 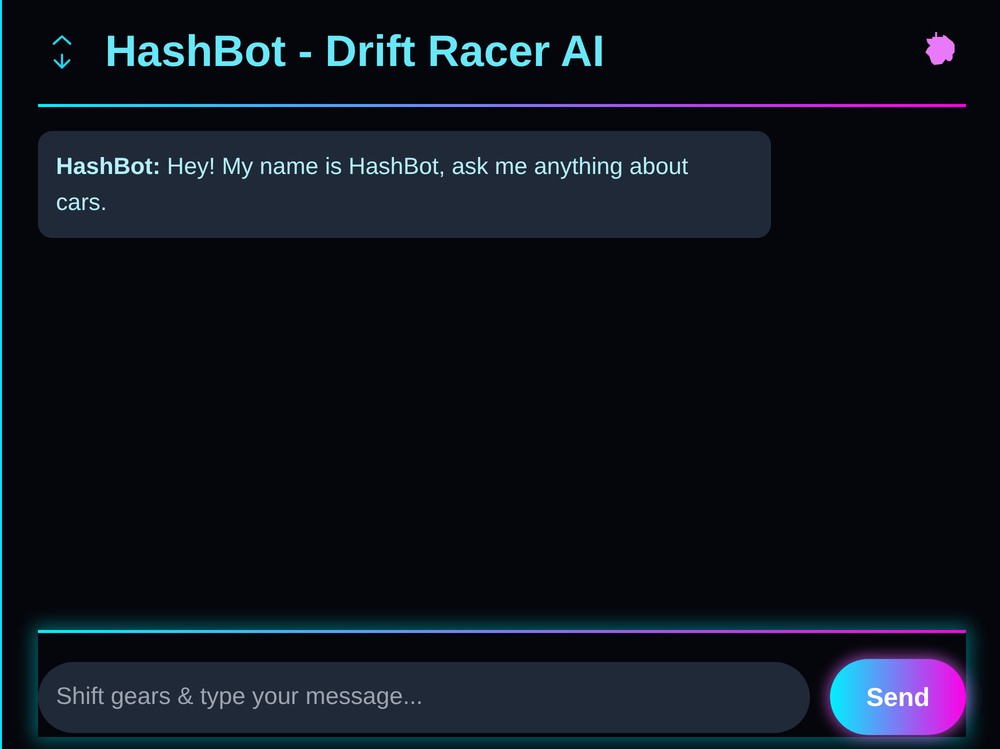 What do you see at coordinates (62, 52) in the screenshot?
I see `up-down-arrows-icon` at bounding box center [62, 52].